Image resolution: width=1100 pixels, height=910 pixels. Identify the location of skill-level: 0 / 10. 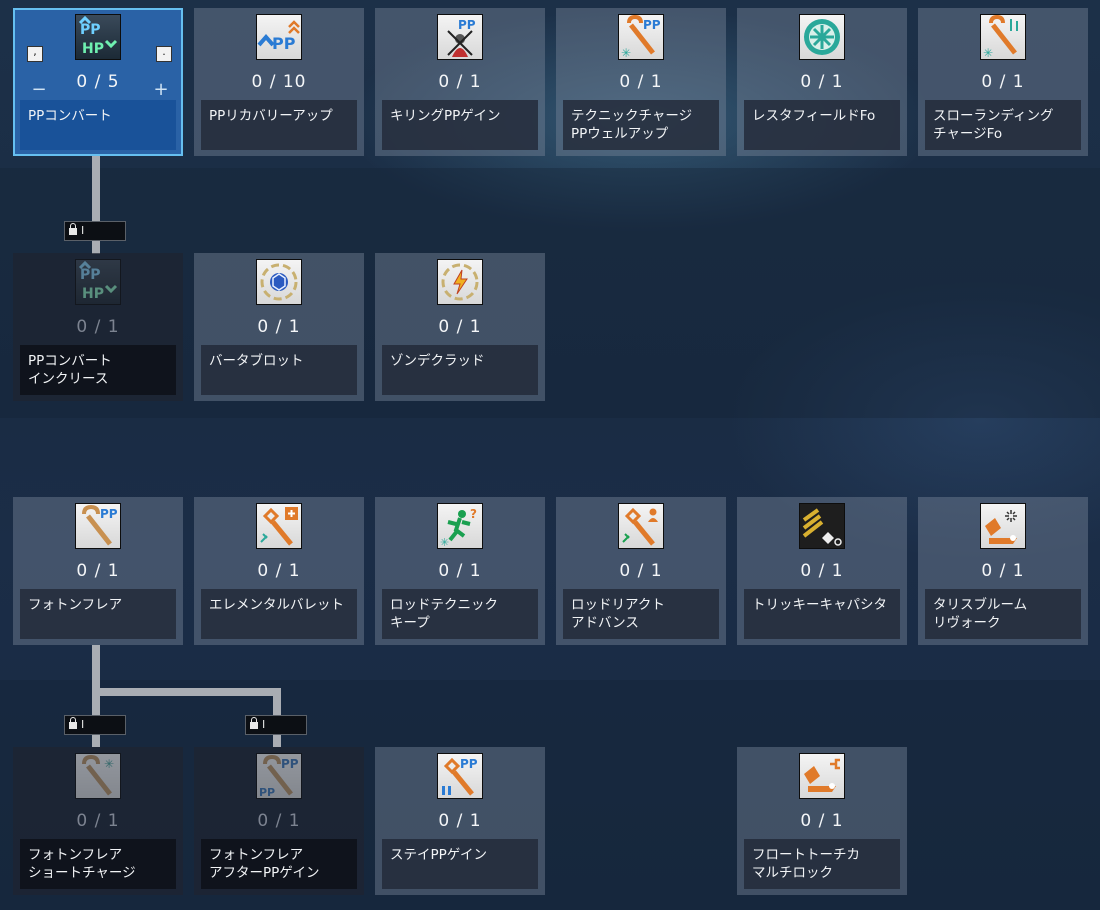
(279, 82).